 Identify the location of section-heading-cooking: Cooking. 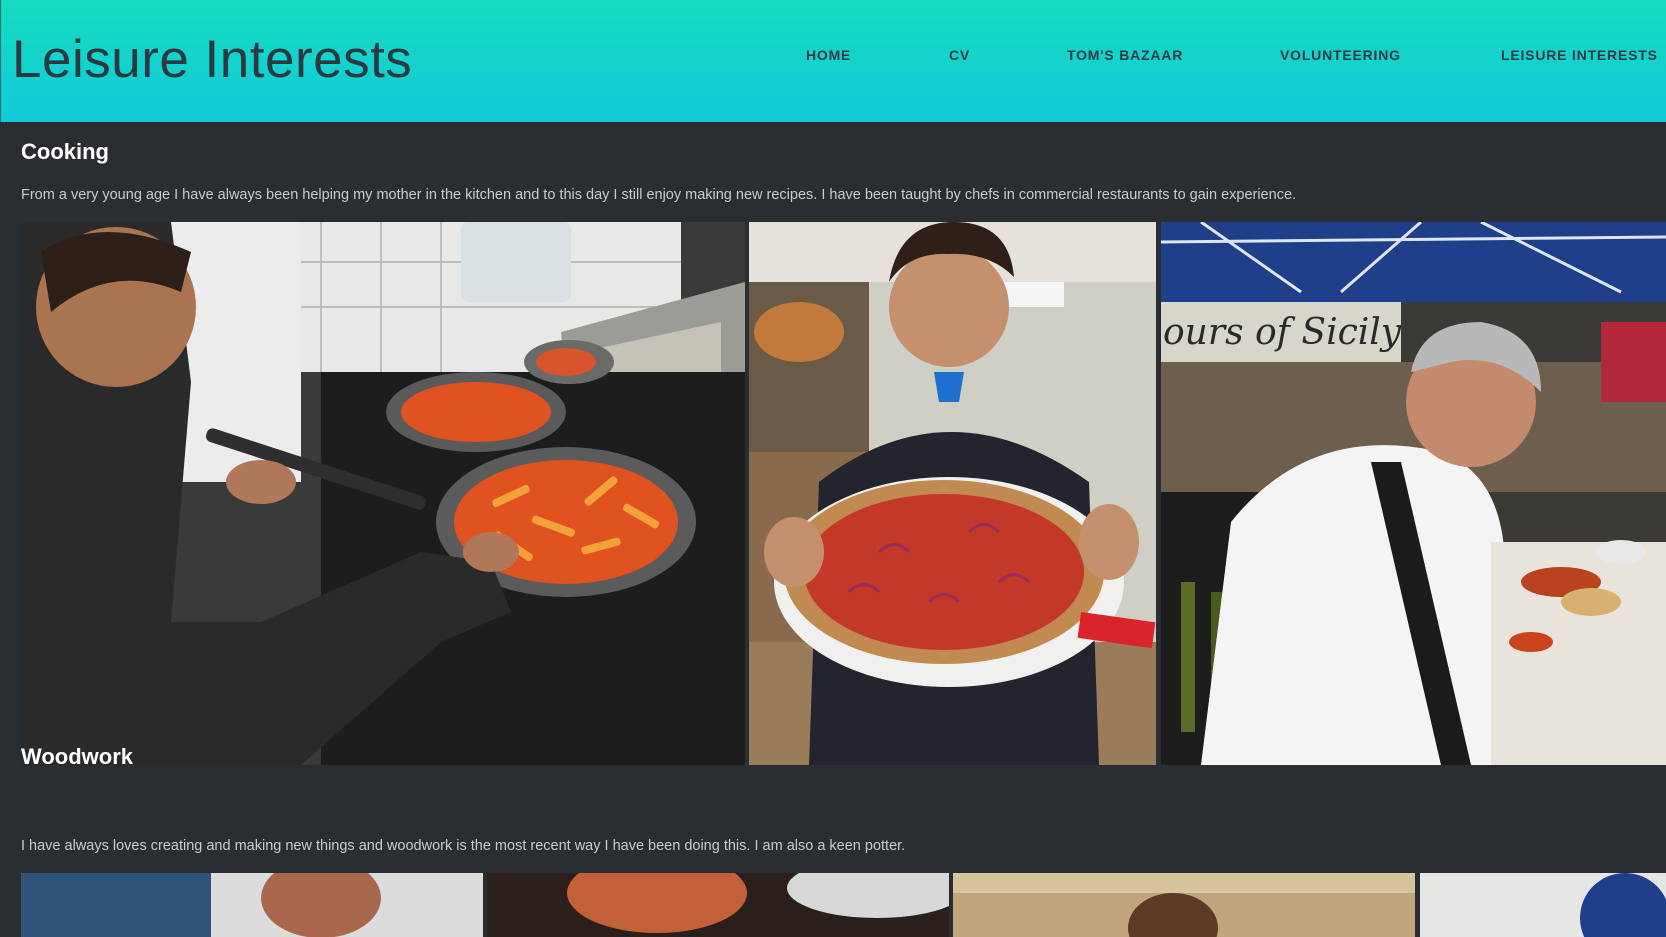
(65, 151).